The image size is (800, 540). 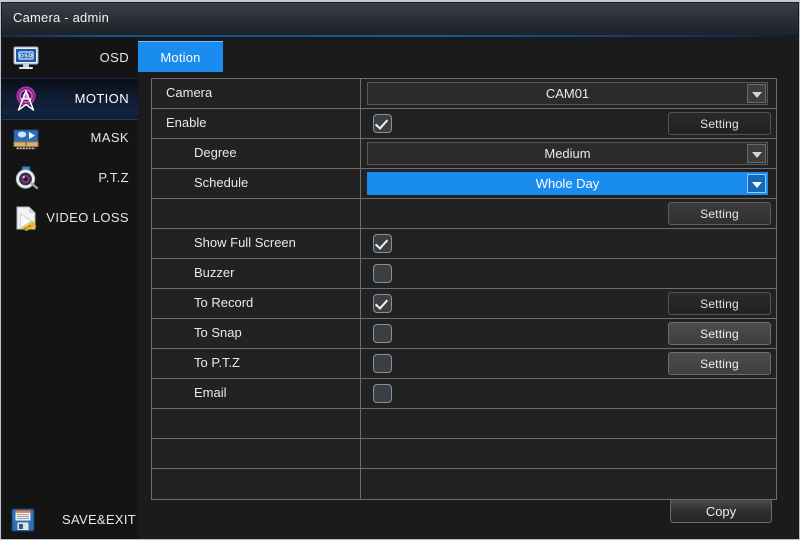 What do you see at coordinates (719, 363) in the screenshot?
I see `setting-button-to-p-t-z: Setting` at bounding box center [719, 363].